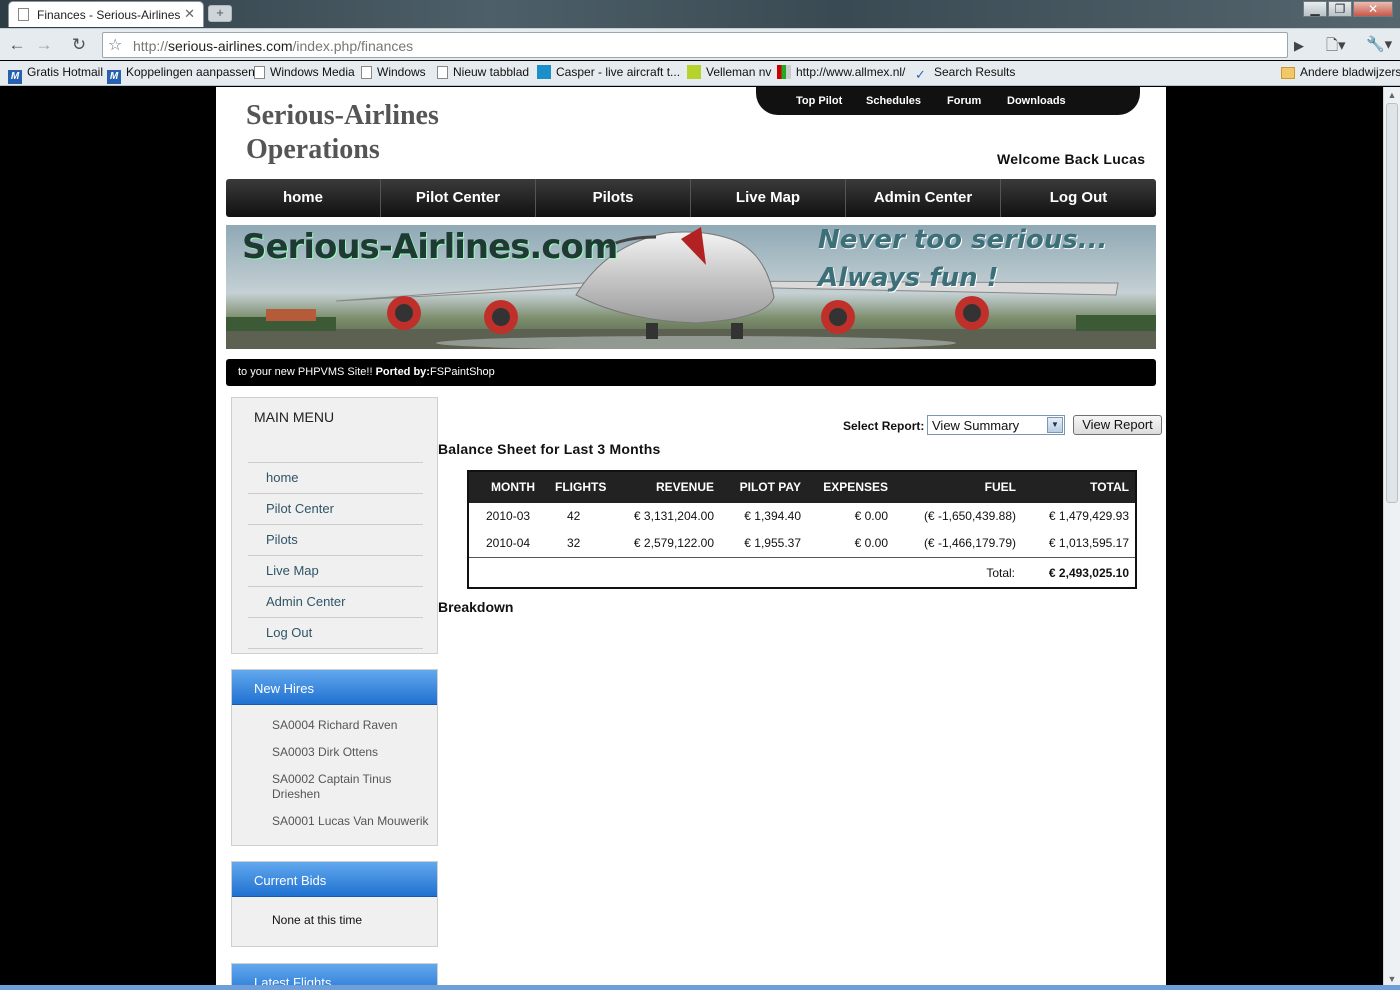 This screenshot has height=990, width=1400. Describe the element at coordinates (1109, 487) in the screenshot. I see `column-header: TOTAL` at that location.